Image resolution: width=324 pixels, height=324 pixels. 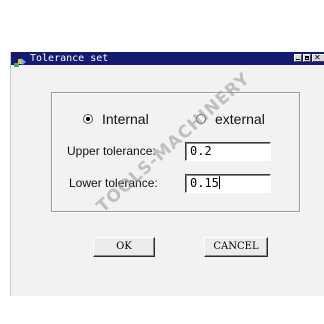 I want to click on maximize-icon, so click(x=307, y=58).